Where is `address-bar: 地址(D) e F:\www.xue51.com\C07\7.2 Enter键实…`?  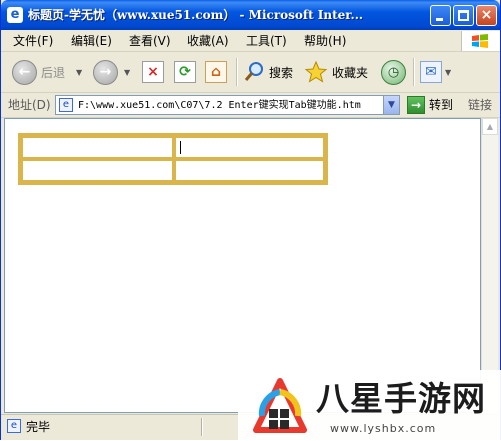
address-bar: 地址(D) e F:\www.xue51.com\C07\7.2 Enter键实… is located at coordinates (250, 105).